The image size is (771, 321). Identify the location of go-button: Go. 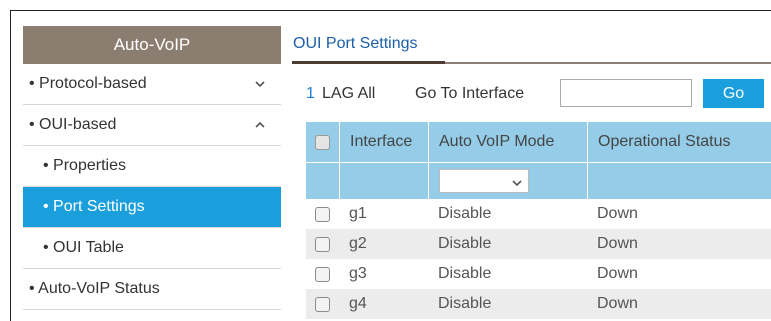
(733, 93).